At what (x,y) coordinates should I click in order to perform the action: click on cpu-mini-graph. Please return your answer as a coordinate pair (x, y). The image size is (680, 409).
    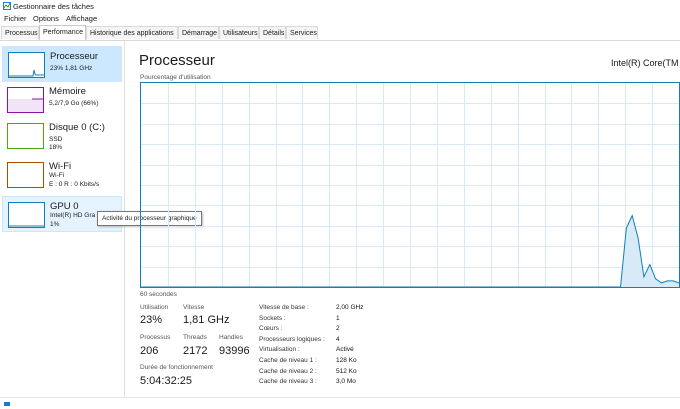
    Looking at the image, I should click on (26, 65).